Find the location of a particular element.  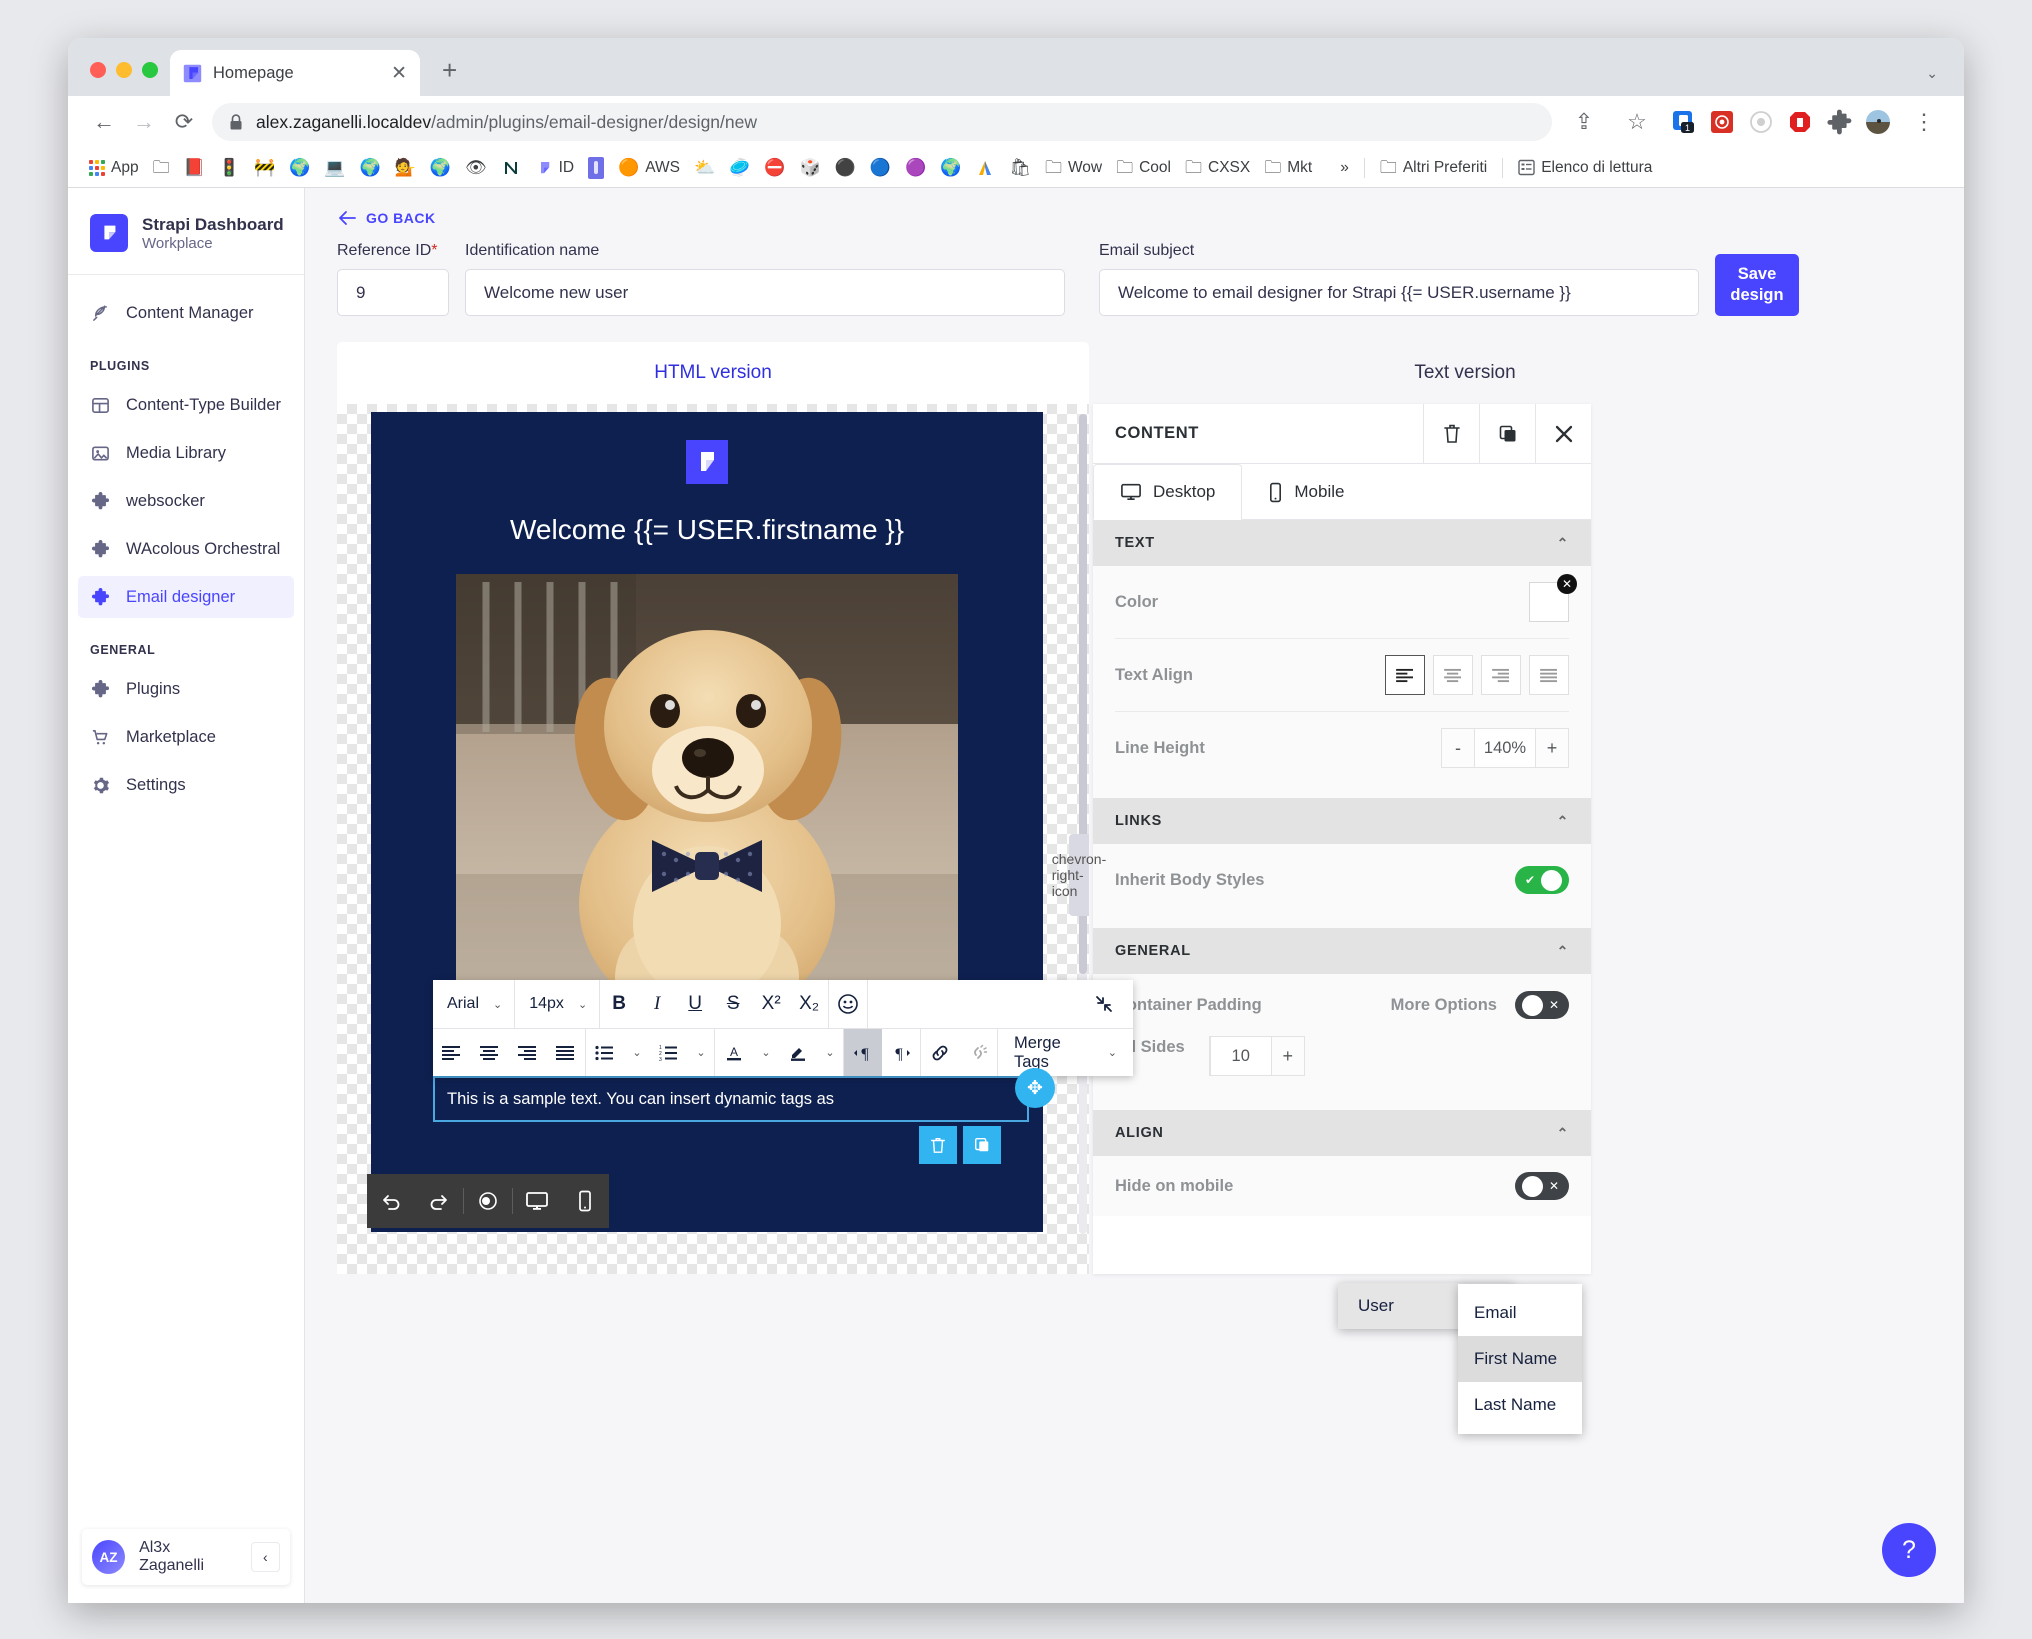

bookmark-star-icon: ☆ is located at coordinates (1637, 122).